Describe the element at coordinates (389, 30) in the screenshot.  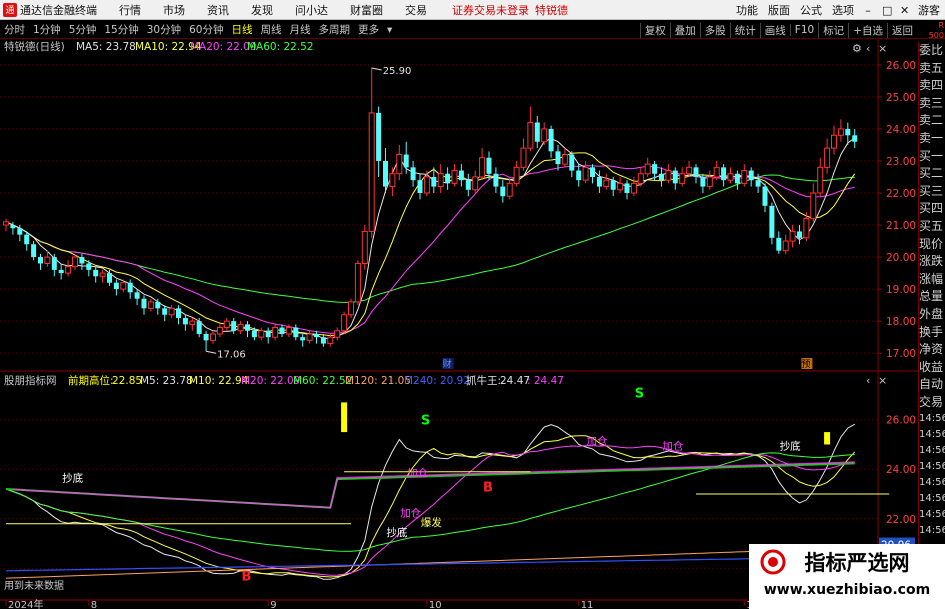
I see `more-dropdown-icon: ▾` at that location.